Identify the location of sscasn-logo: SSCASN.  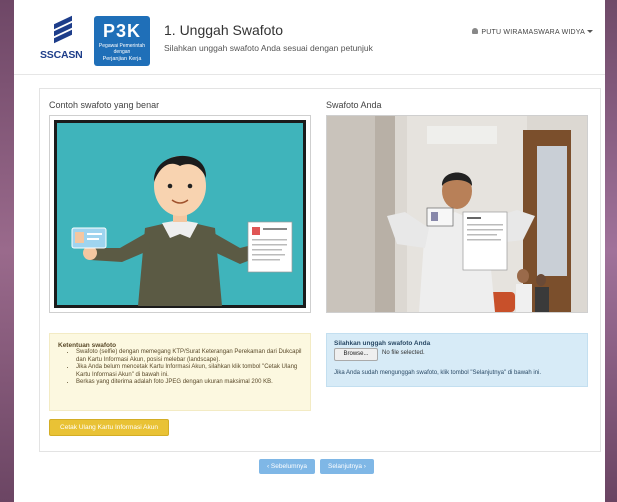
(63, 38).